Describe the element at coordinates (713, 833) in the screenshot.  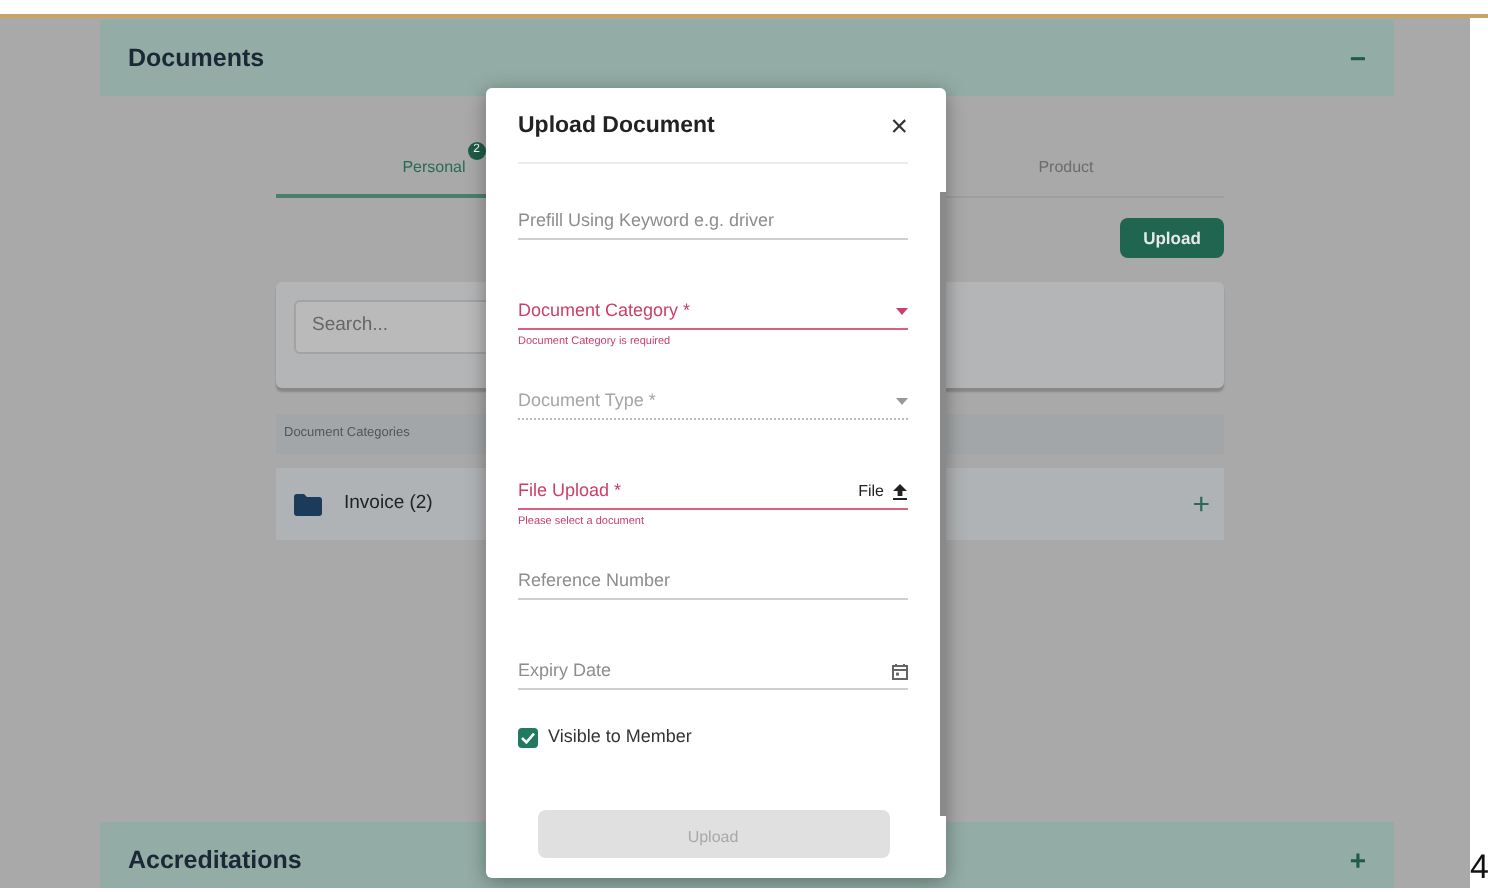
I see `upload-button: Upload` at that location.